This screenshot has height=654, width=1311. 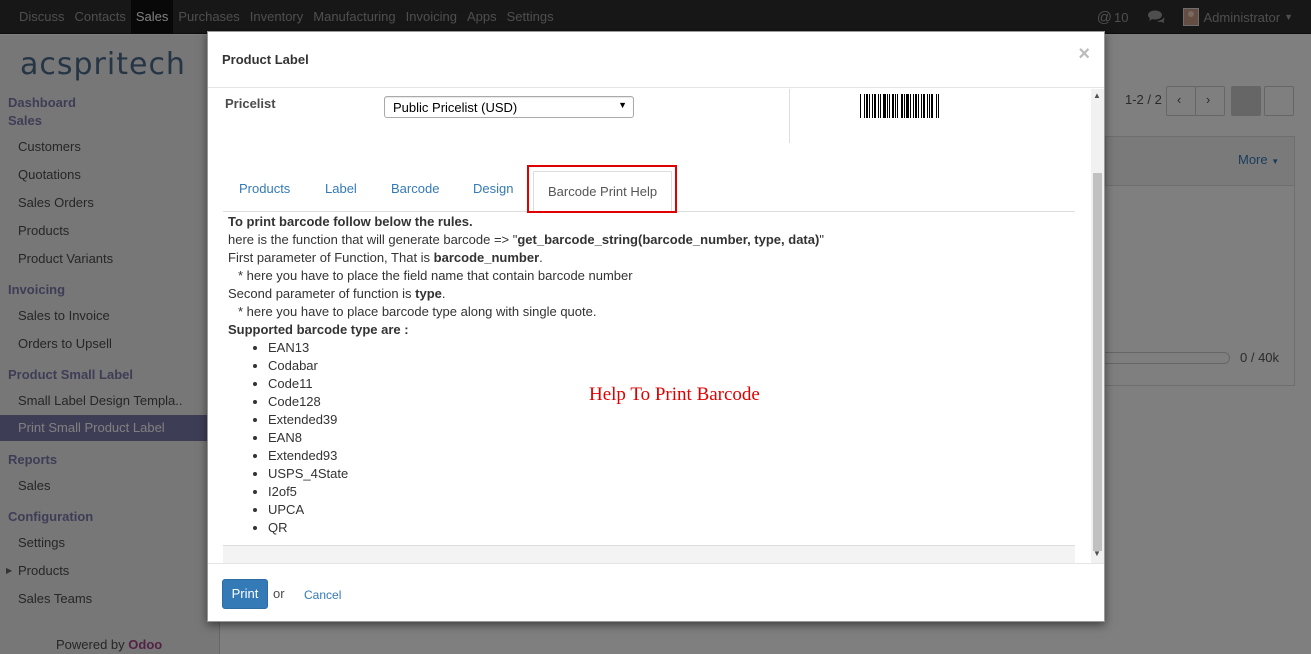 I want to click on caret-down-icon: ▼, so click(x=622, y=105).